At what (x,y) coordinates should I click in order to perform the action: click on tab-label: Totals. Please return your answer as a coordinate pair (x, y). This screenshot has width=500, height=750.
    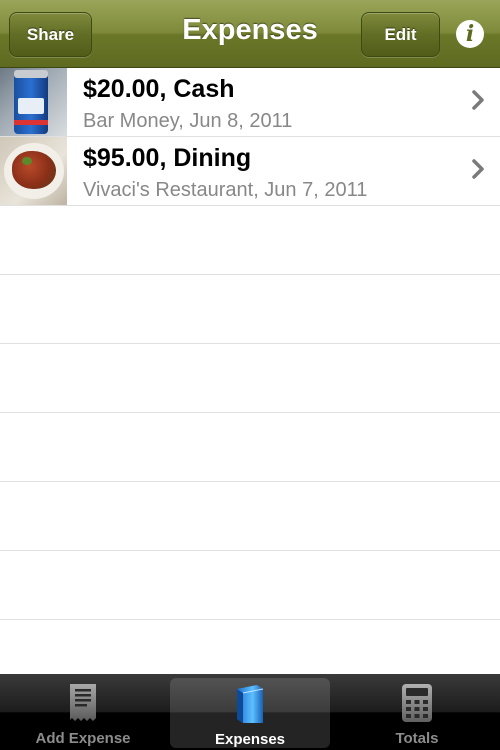
    Looking at the image, I should click on (417, 738).